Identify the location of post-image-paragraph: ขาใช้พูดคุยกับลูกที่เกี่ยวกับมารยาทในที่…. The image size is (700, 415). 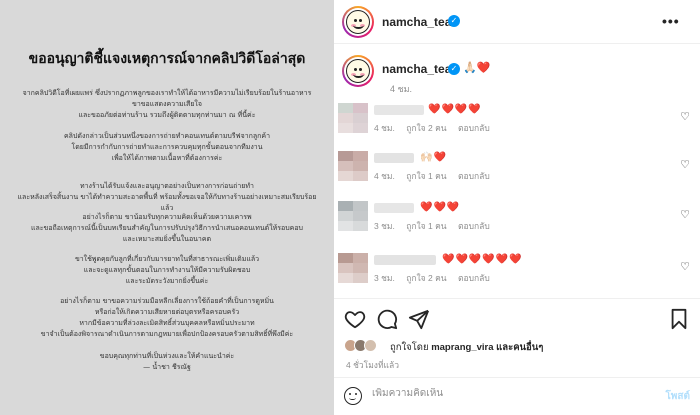
(167, 270).